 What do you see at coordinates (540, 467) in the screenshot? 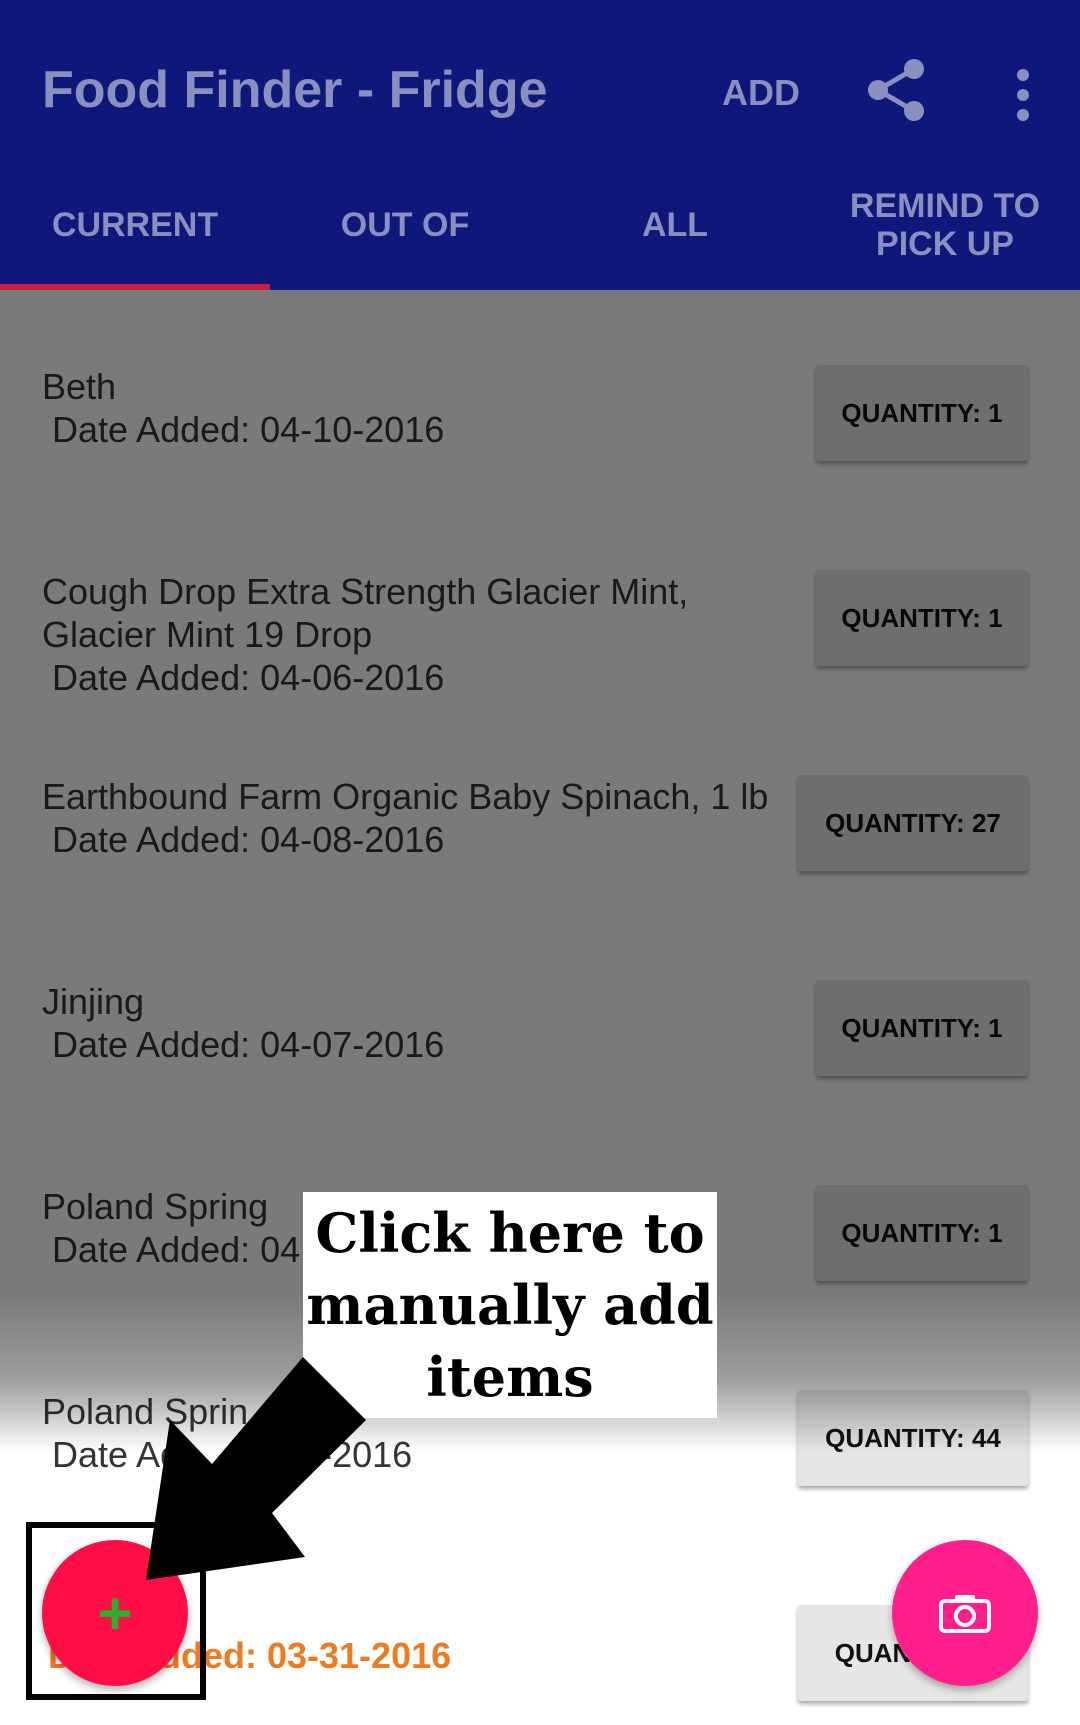
I see `list-item: Beth Date Added: 04-10-2016 QUANTITY: 1` at bounding box center [540, 467].